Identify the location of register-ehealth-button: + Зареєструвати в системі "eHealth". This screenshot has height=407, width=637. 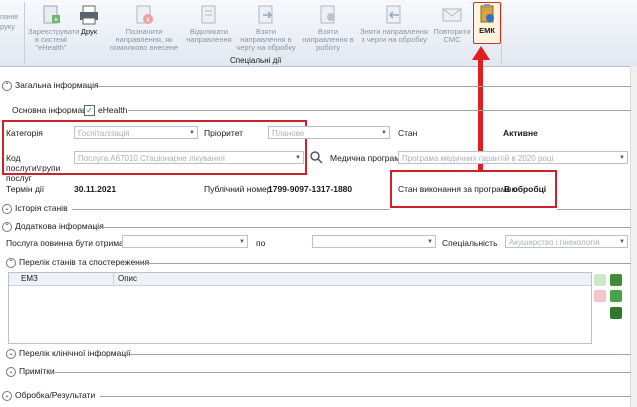
(53, 29).